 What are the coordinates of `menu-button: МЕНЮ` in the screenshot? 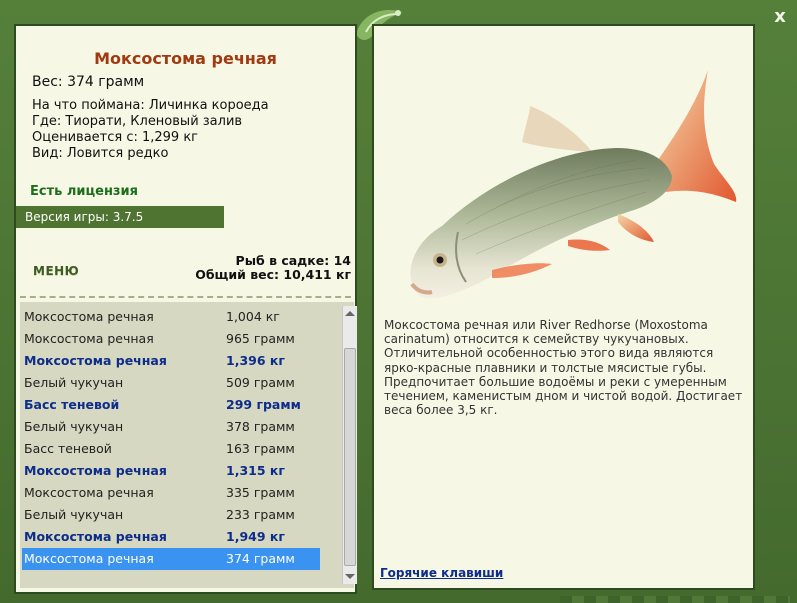 It's located at (56, 271).